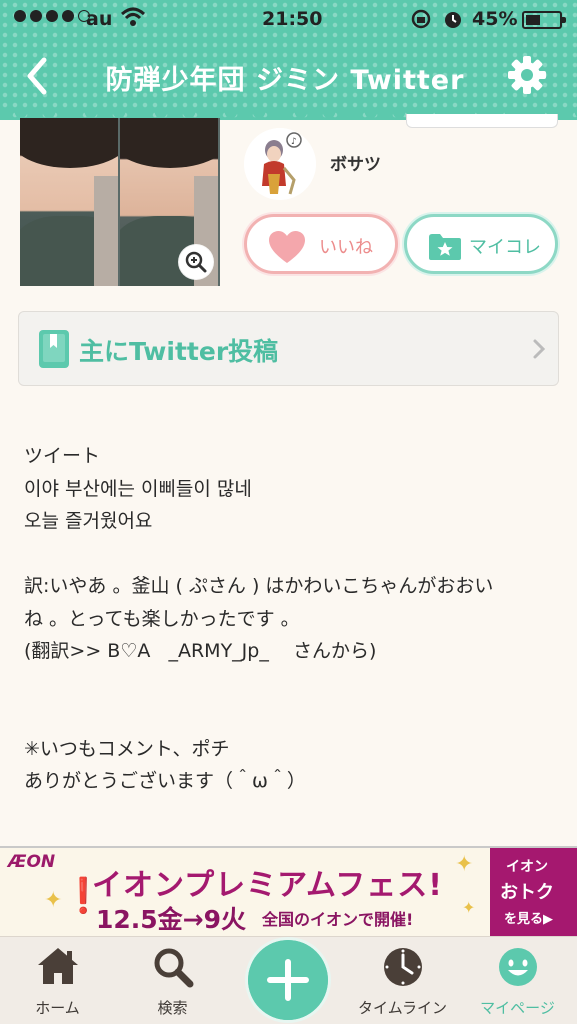 Image resolution: width=577 pixels, height=1024 pixels. What do you see at coordinates (527, 892) in the screenshot?
I see `ad-cta-line2: おトク` at bounding box center [527, 892].